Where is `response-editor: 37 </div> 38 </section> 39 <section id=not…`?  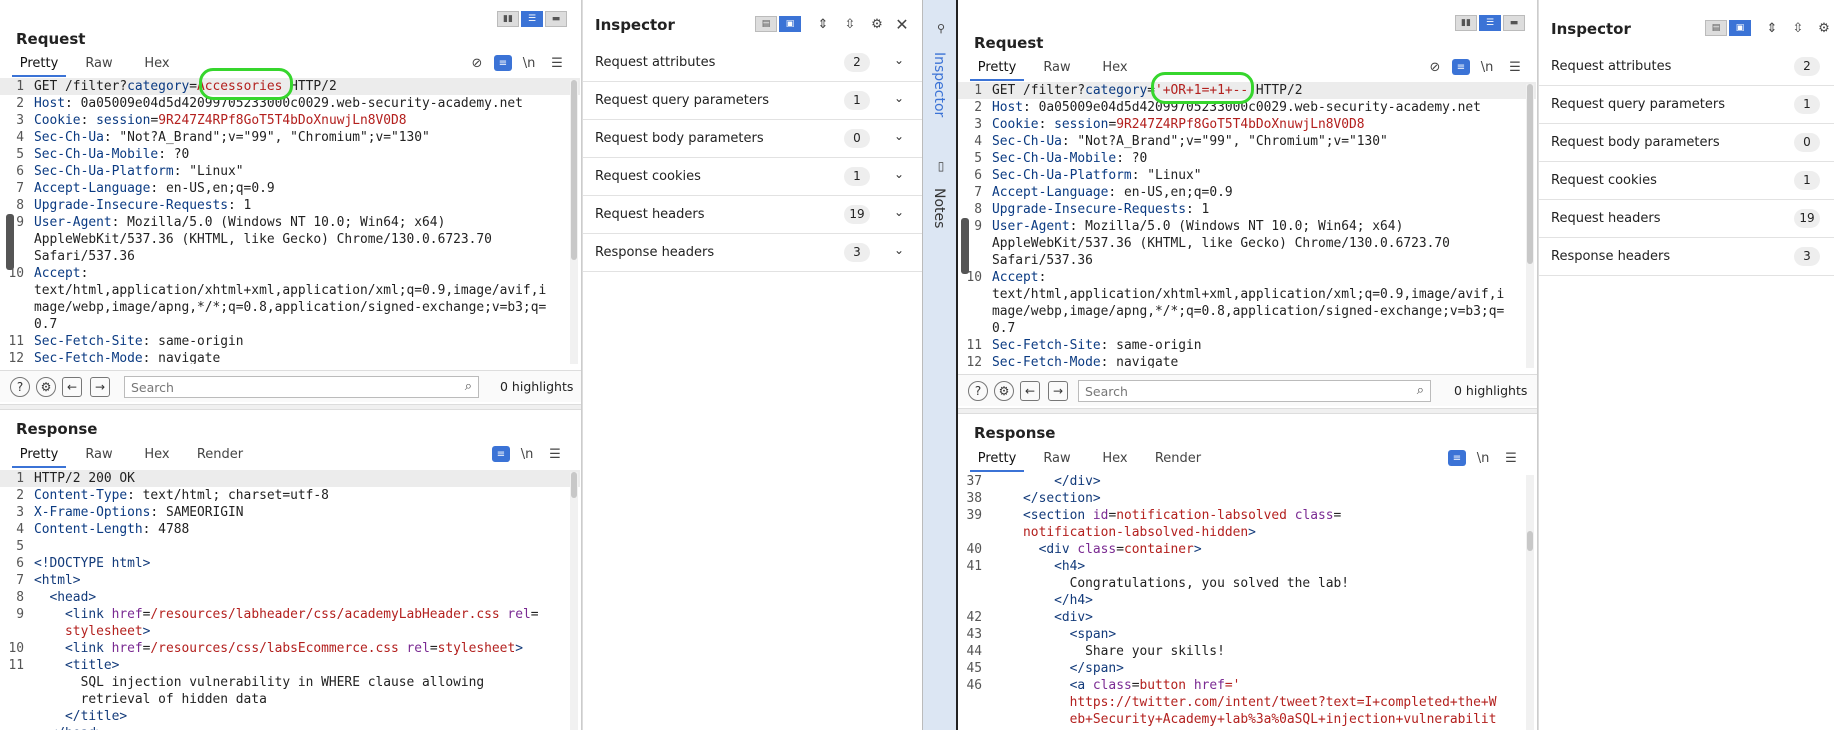
response-editor: 37 </div> 38 </section> 39 <section id=not… is located at coordinates (1247, 601).